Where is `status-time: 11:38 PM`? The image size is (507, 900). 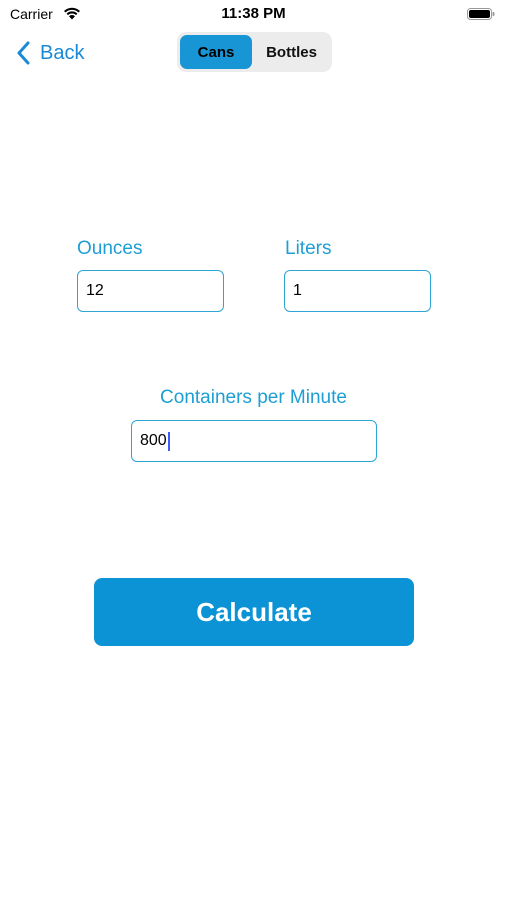 status-time: 11:38 PM is located at coordinates (253, 13).